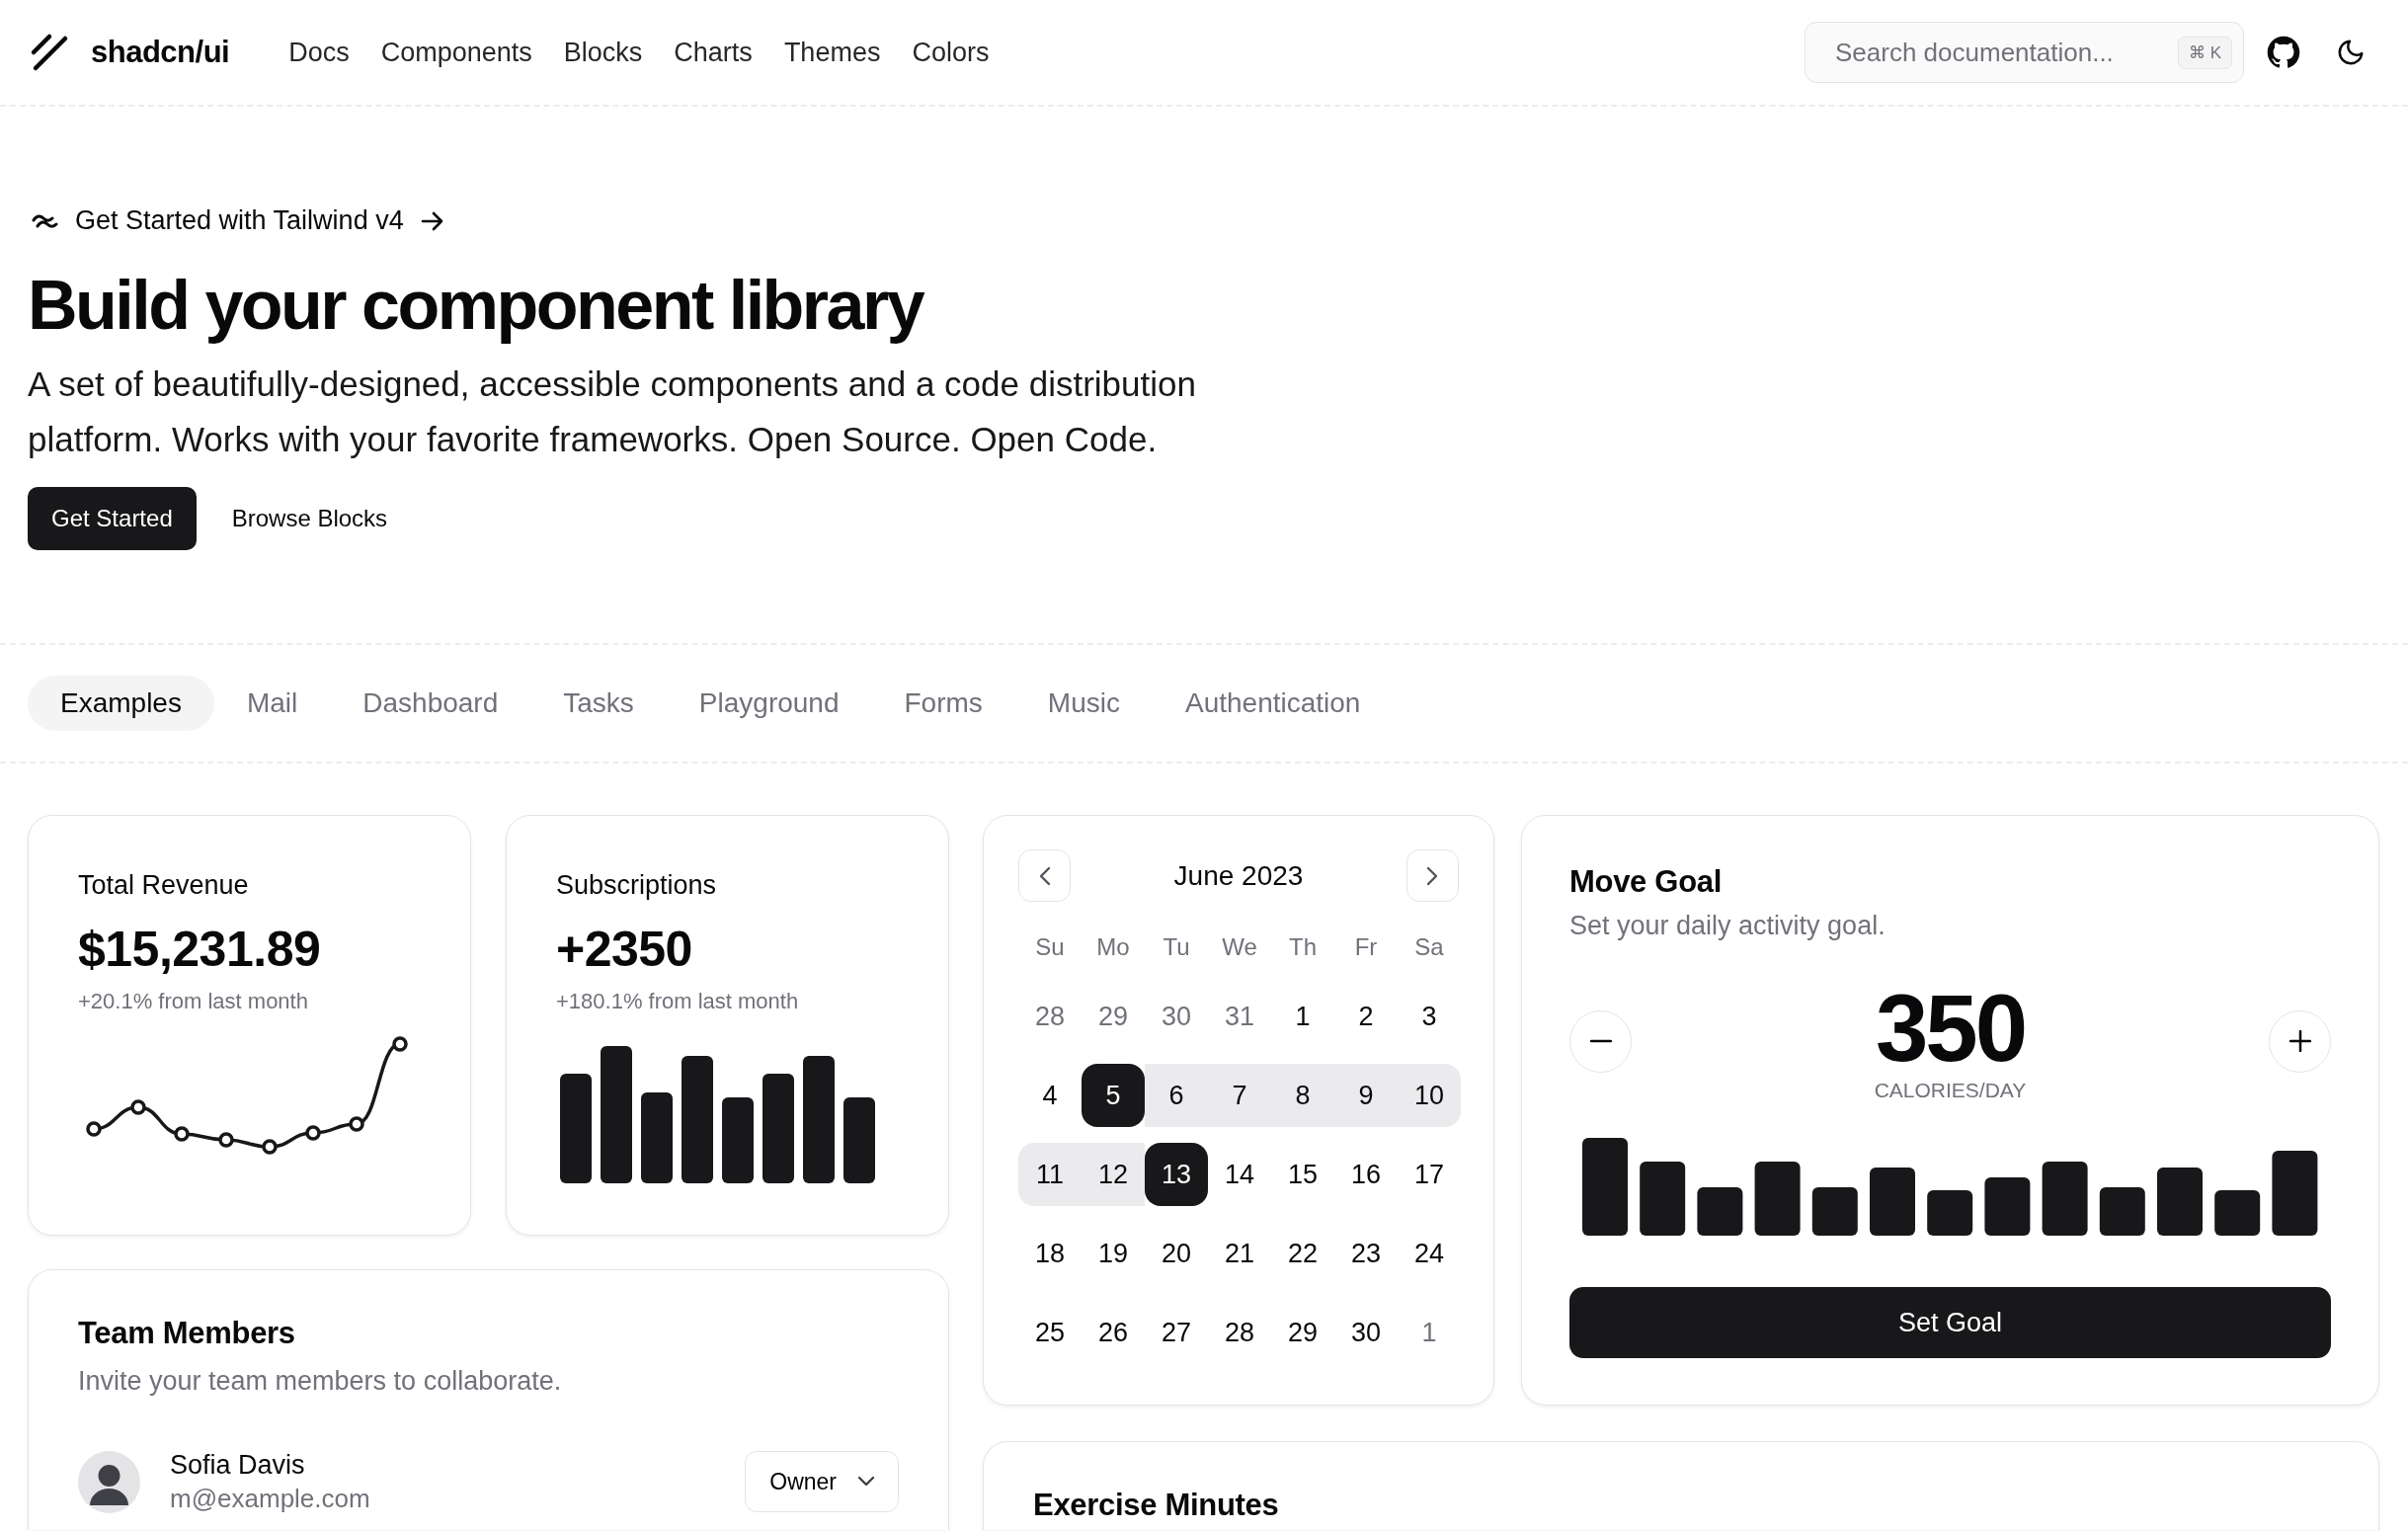 Image resolution: width=2408 pixels, height=1531 pixels. What do you see at coordinates (200, 950) in the screenshot?
I see `stat-value: $15,231.89` at bounding box center [200, 950].